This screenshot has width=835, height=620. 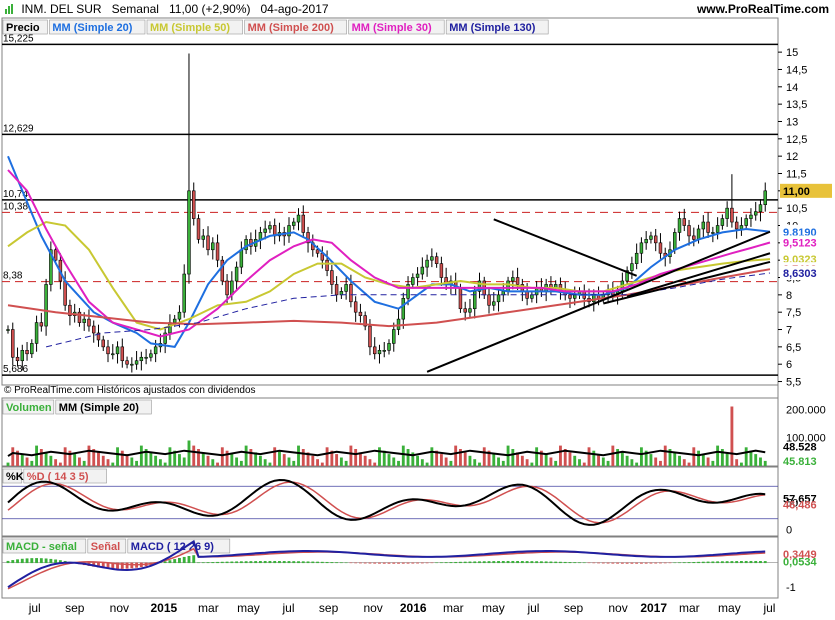 What do you see at coordinates (792, 88) in the screenshot?
I see `price-tick-label: 14` at bounding box center [792, 88].